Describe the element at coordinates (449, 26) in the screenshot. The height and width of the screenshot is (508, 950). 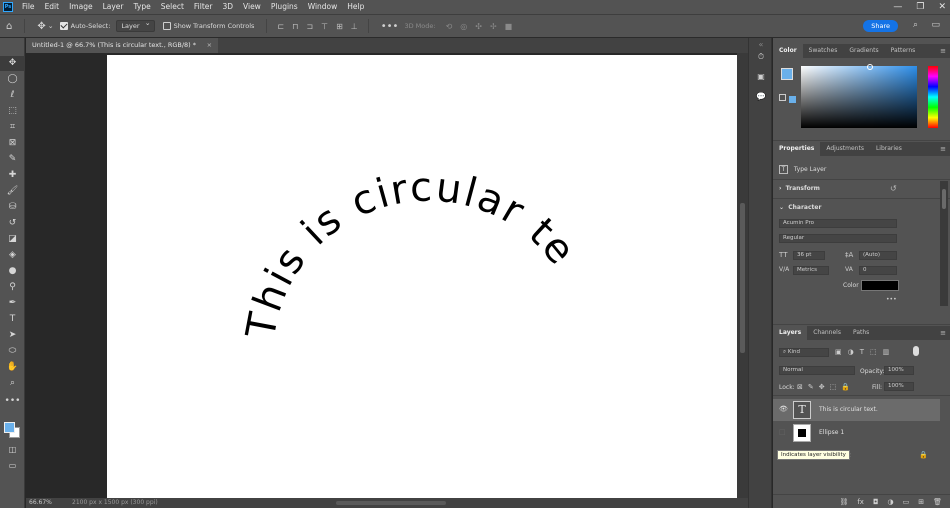
I see `3d-orbit-icon: ⟲` at that location.